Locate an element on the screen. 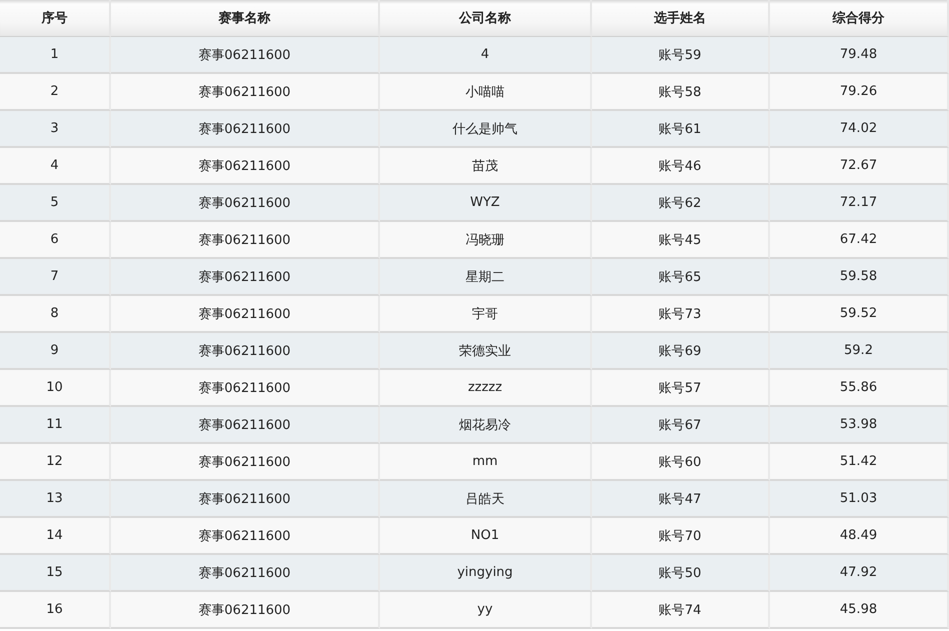  table-cell: 6 is located at coordinates (55, 240).